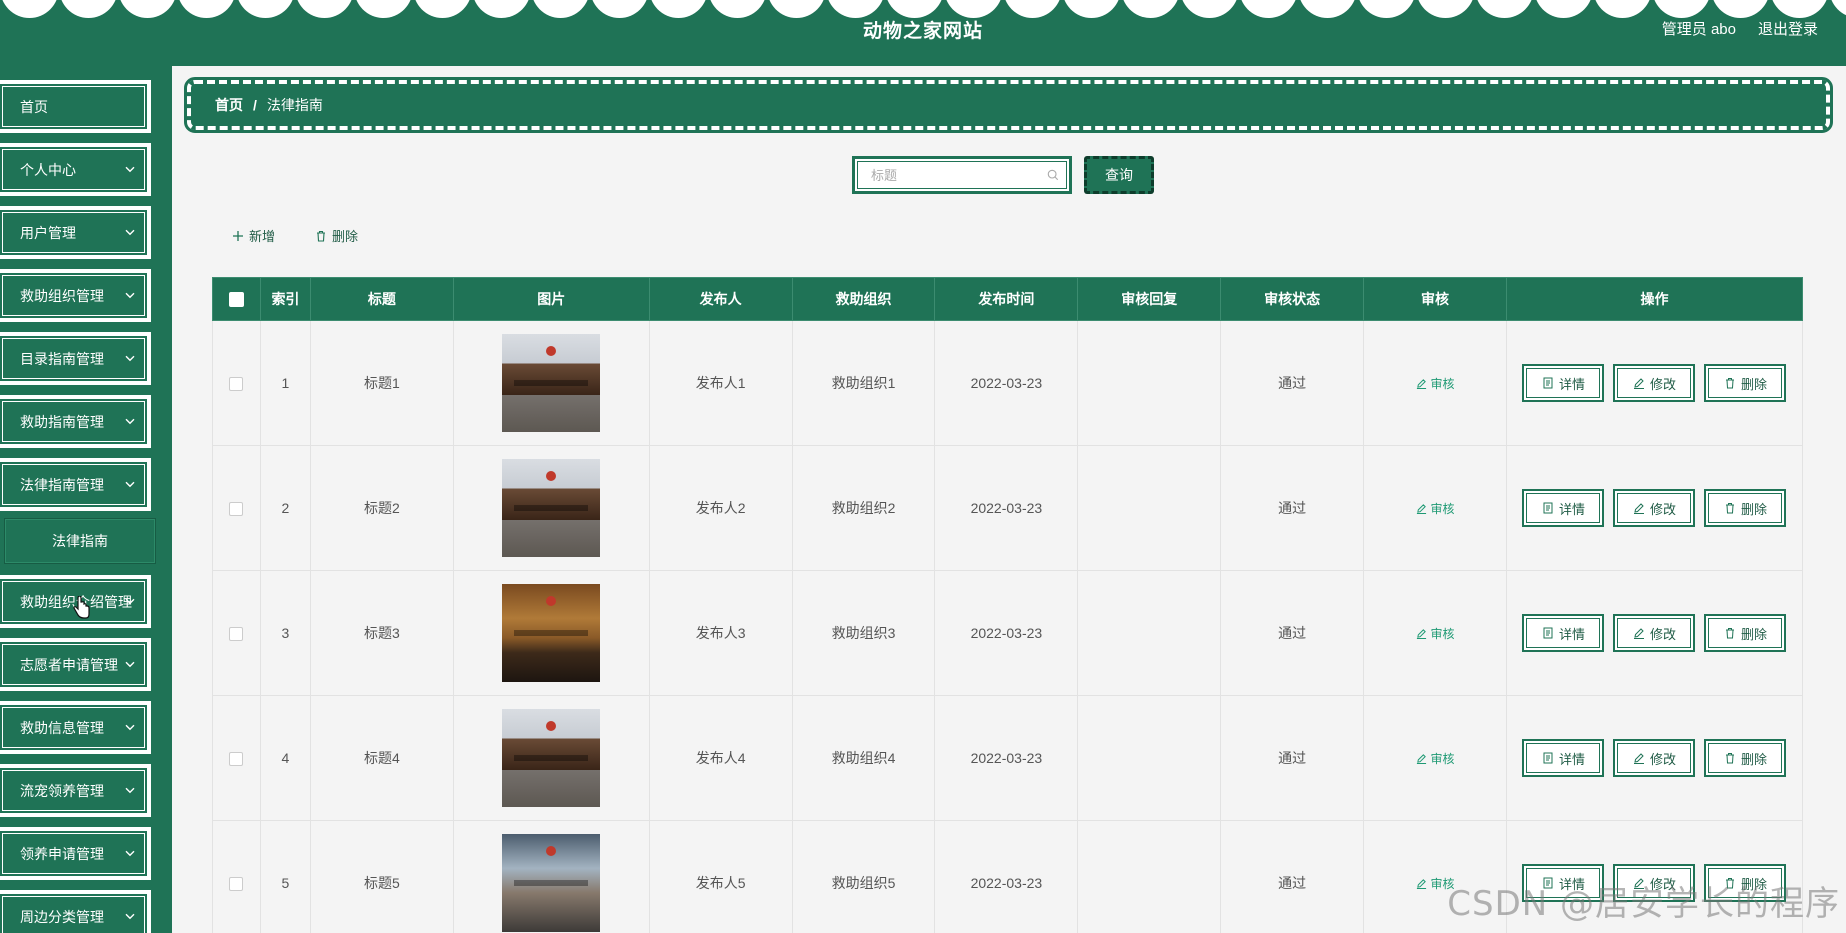  Describe the element at coordinates (75, 664) in the screenshot. I see `sidebar-item-volunteer-application-management: 志愿者申请管理` at that location.